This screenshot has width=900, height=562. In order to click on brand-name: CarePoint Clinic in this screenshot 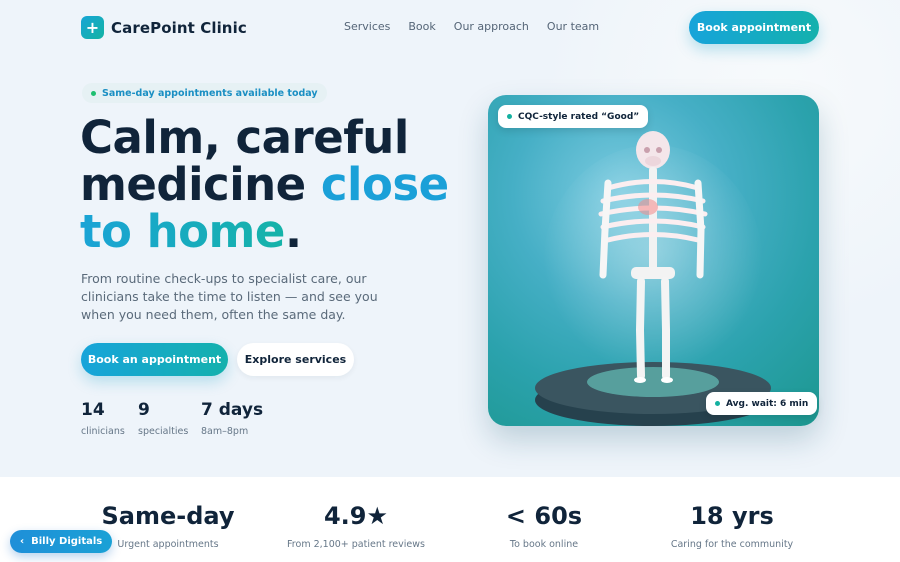, I will do `click(179, 27)`.